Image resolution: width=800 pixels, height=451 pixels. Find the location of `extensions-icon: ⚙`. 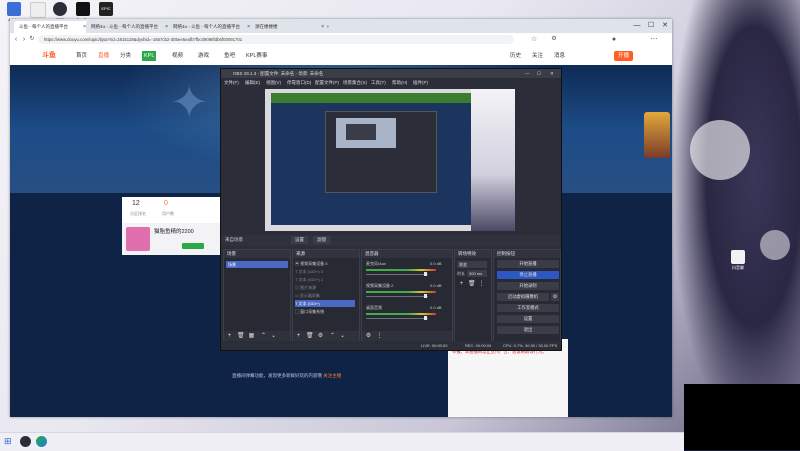

extensions-icon: ⚙ is located at coordinates (554, 39).